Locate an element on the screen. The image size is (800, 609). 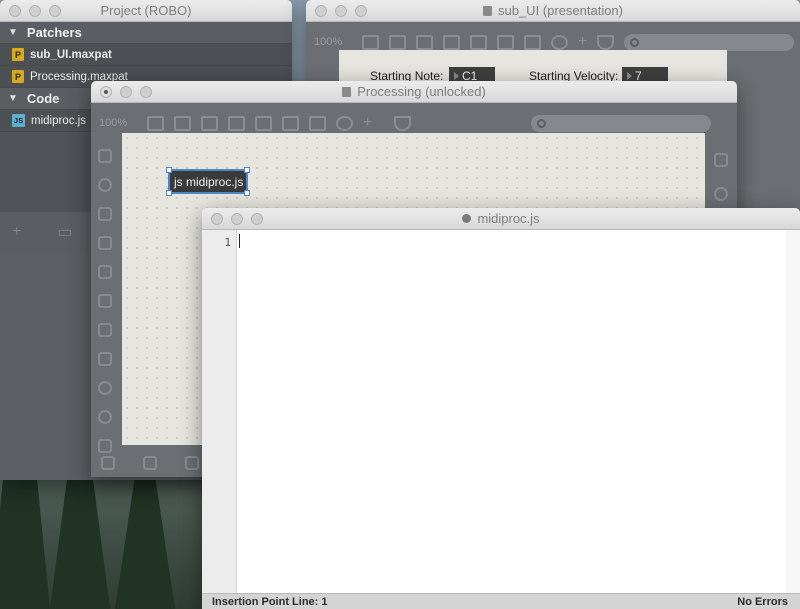
js-file-icon: JS is located at coordinates (18, 120).